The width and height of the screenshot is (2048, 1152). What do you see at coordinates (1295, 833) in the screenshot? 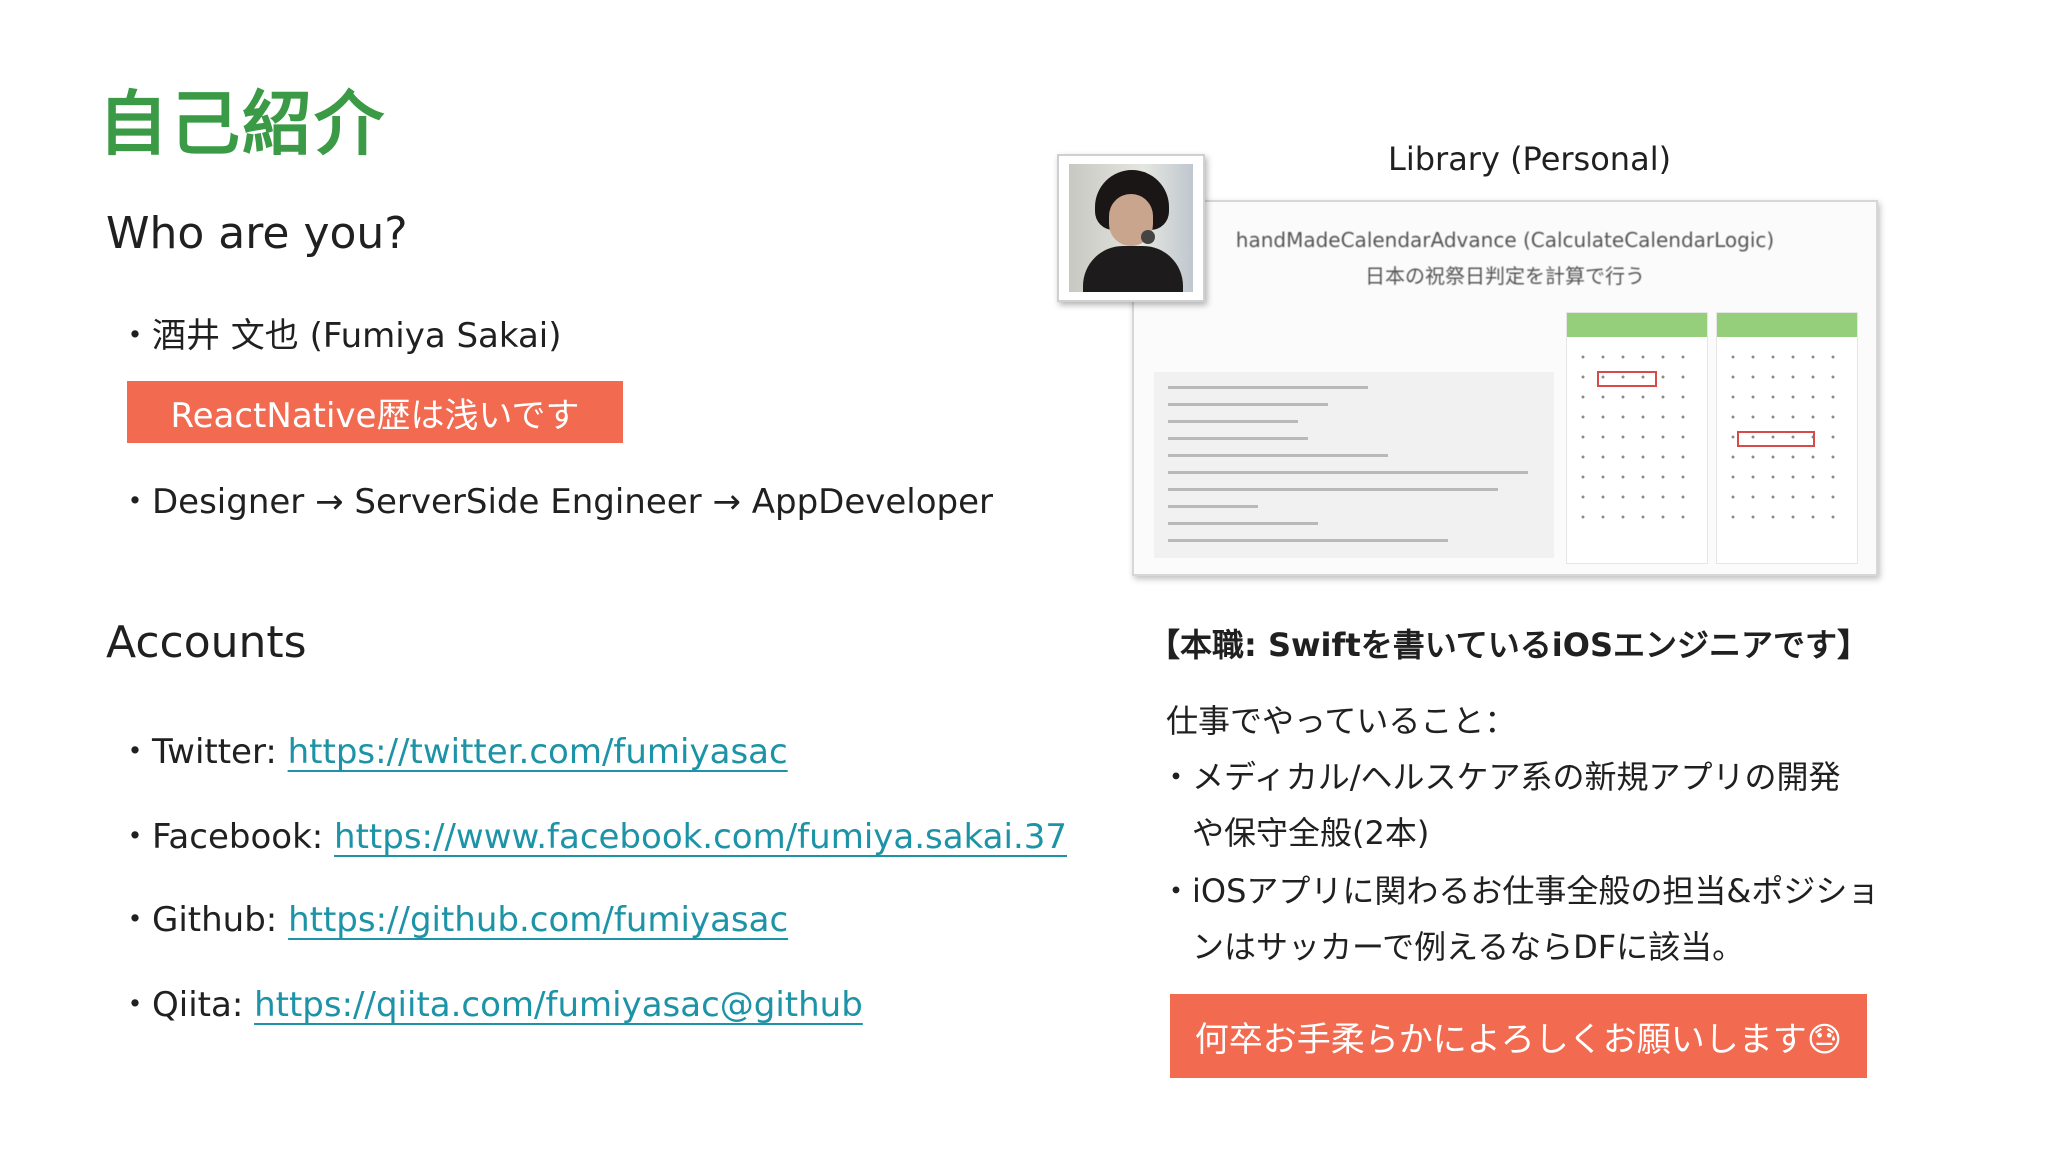
I see `job-bullet-1-line-2: や保守全般(2本)` at bounding box center [1295, 833].